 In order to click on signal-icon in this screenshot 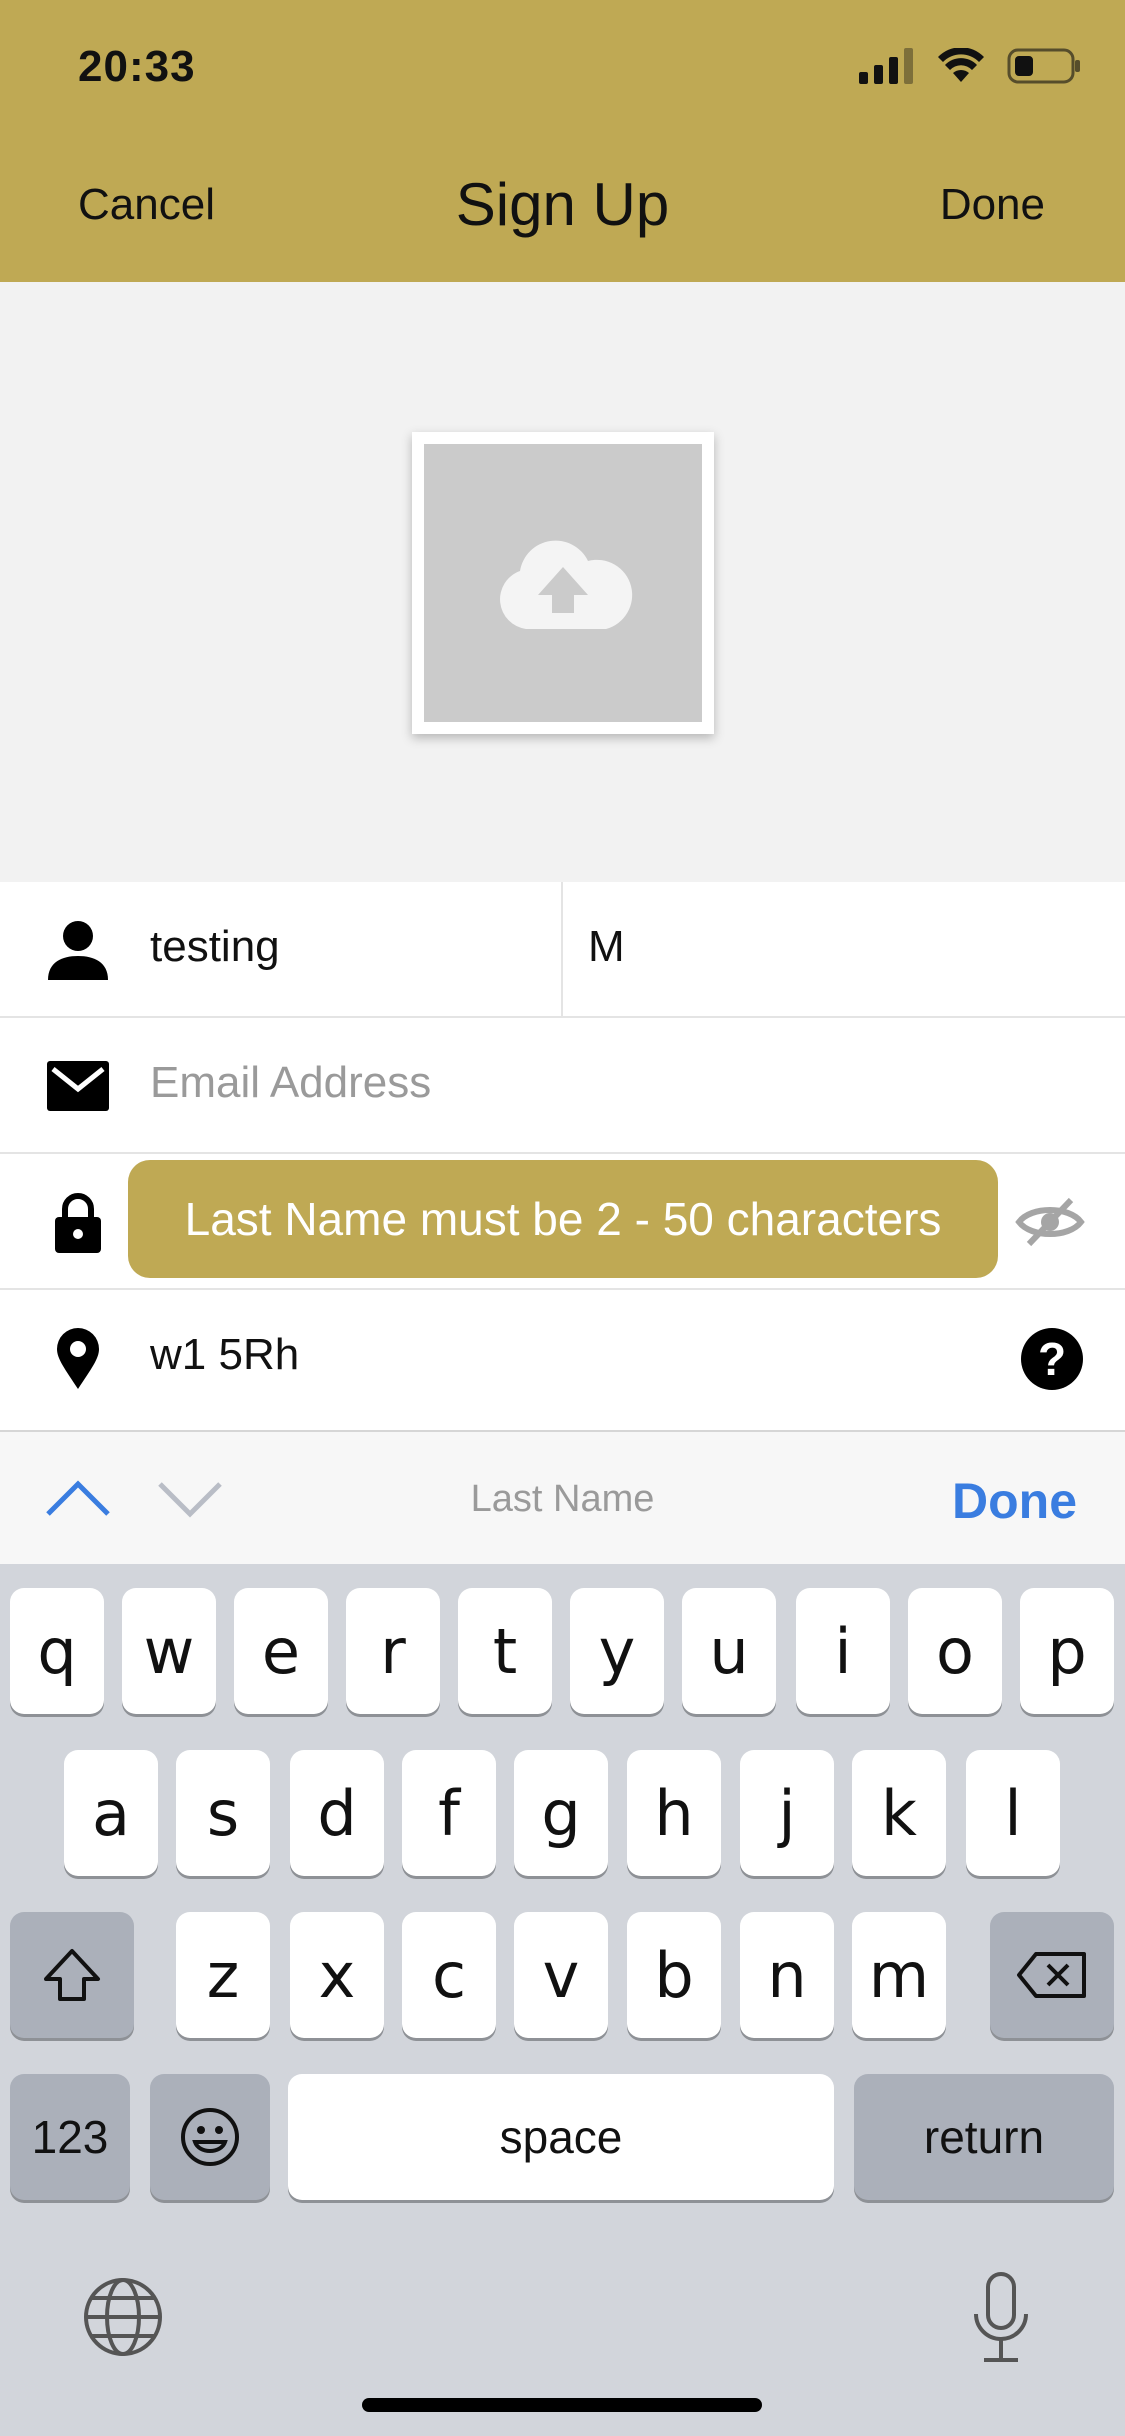, I will do `click(886, 66)`.